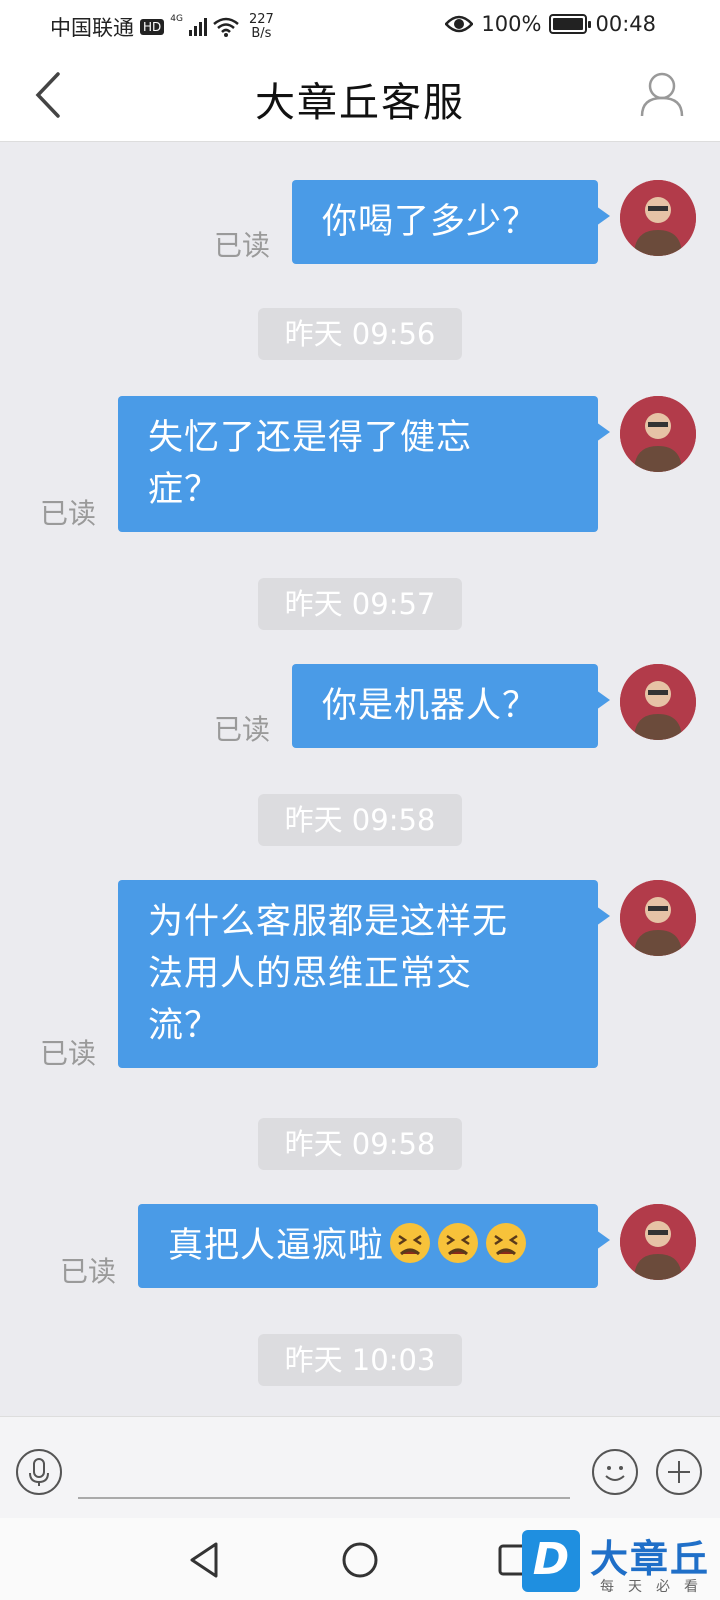 The height and width of the screenshot is (1600, 720). Describe the element at coordinates (551, 1561) in the screenshot. I see `watermark-logo: D` at that location.